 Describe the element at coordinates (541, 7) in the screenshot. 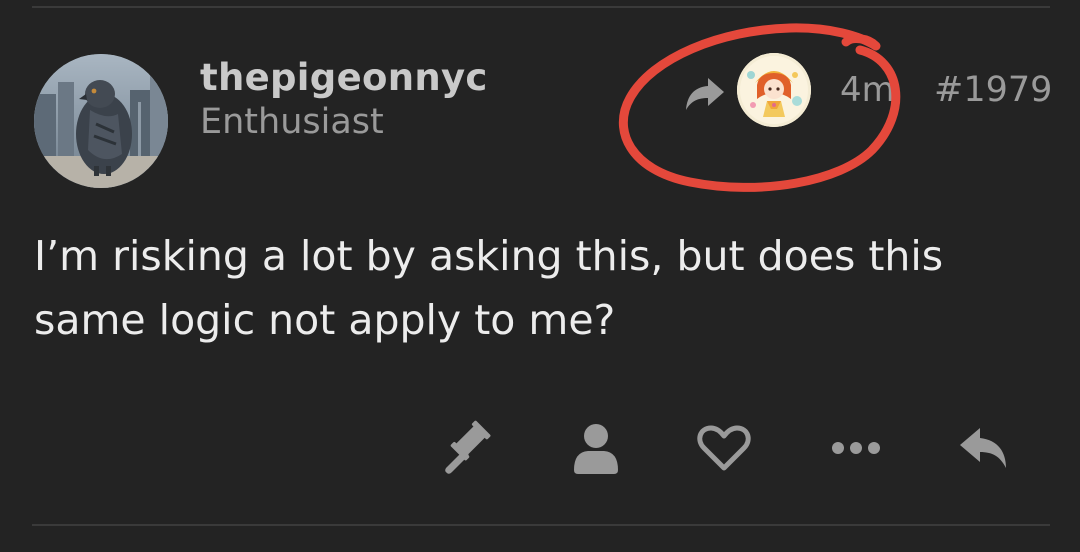

I see `top-divider` at that location.